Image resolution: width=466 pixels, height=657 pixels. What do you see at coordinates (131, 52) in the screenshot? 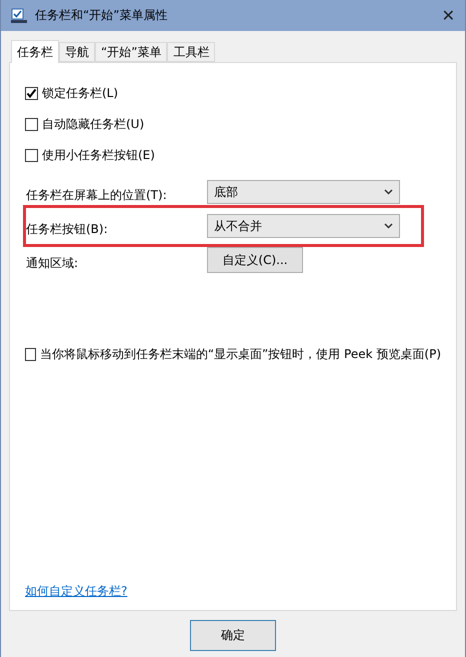
I see `tab: “开始”菜单` at bounding box center [131, 52].